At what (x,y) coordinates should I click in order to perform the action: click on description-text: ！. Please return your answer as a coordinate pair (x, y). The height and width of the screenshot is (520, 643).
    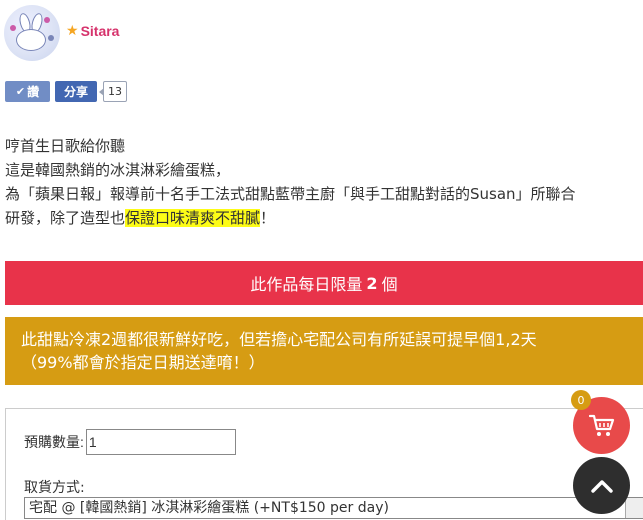
    Looking at the image, I should click on (268, 218).